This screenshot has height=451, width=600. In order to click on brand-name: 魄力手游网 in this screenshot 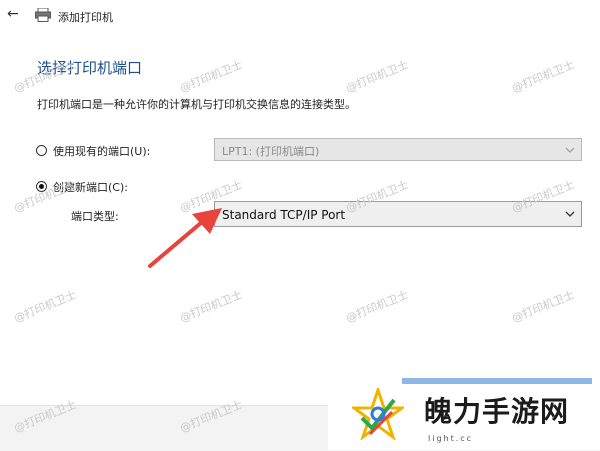, I will do `click(497, 411)`.